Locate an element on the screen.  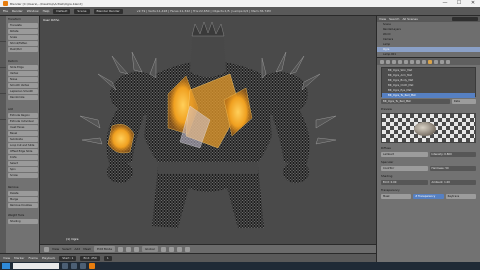
file-explorer-icon is located at coordinates (74, 266).